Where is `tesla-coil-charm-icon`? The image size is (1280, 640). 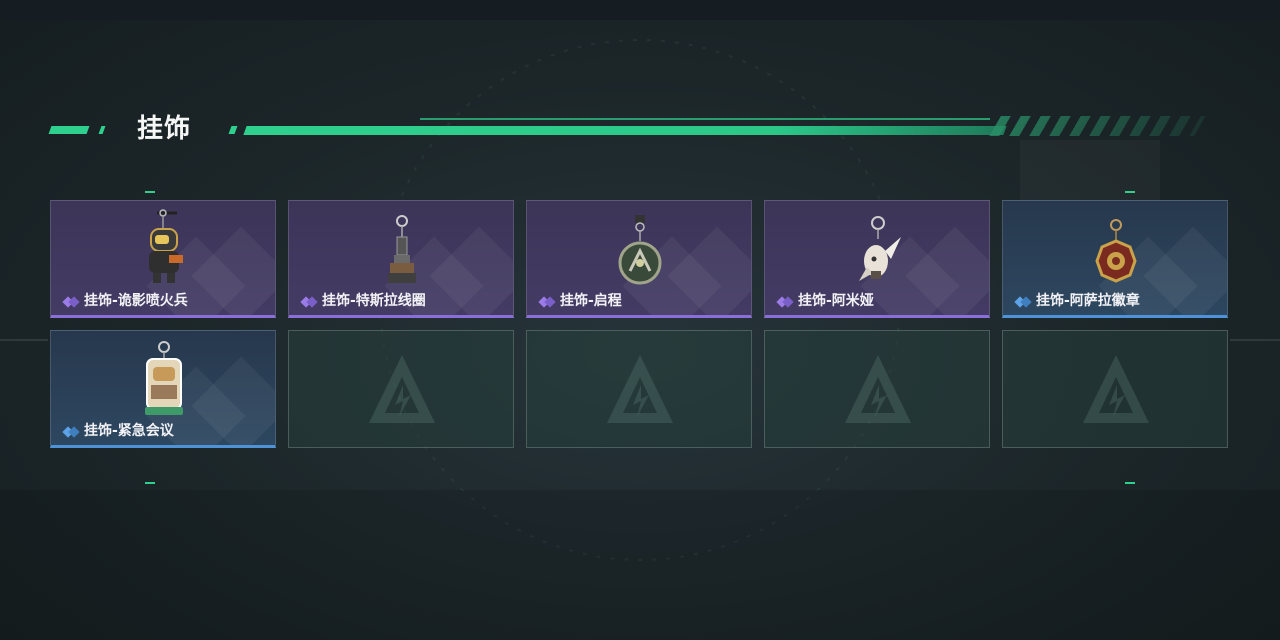
tesla-coil-charm-icon is located at coordinates (402, 249).